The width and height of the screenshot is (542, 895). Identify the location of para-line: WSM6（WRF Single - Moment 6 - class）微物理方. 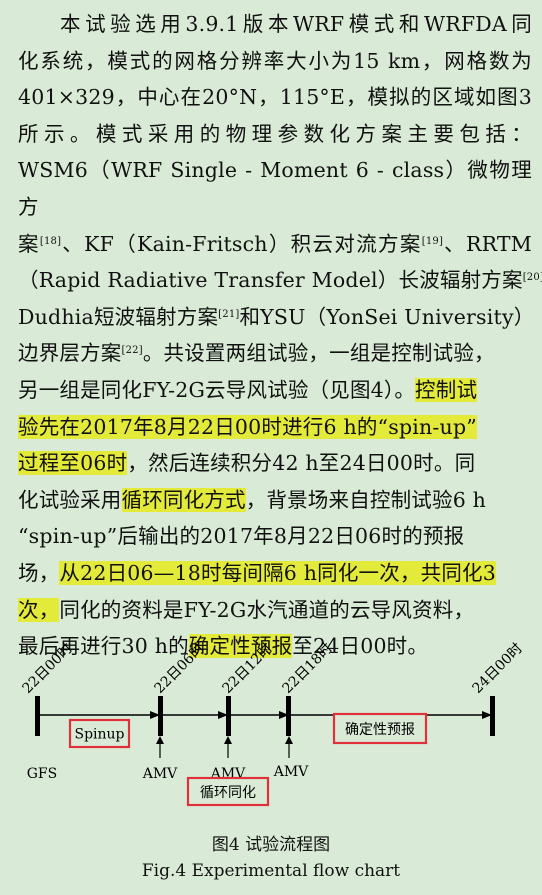
(275, 188).